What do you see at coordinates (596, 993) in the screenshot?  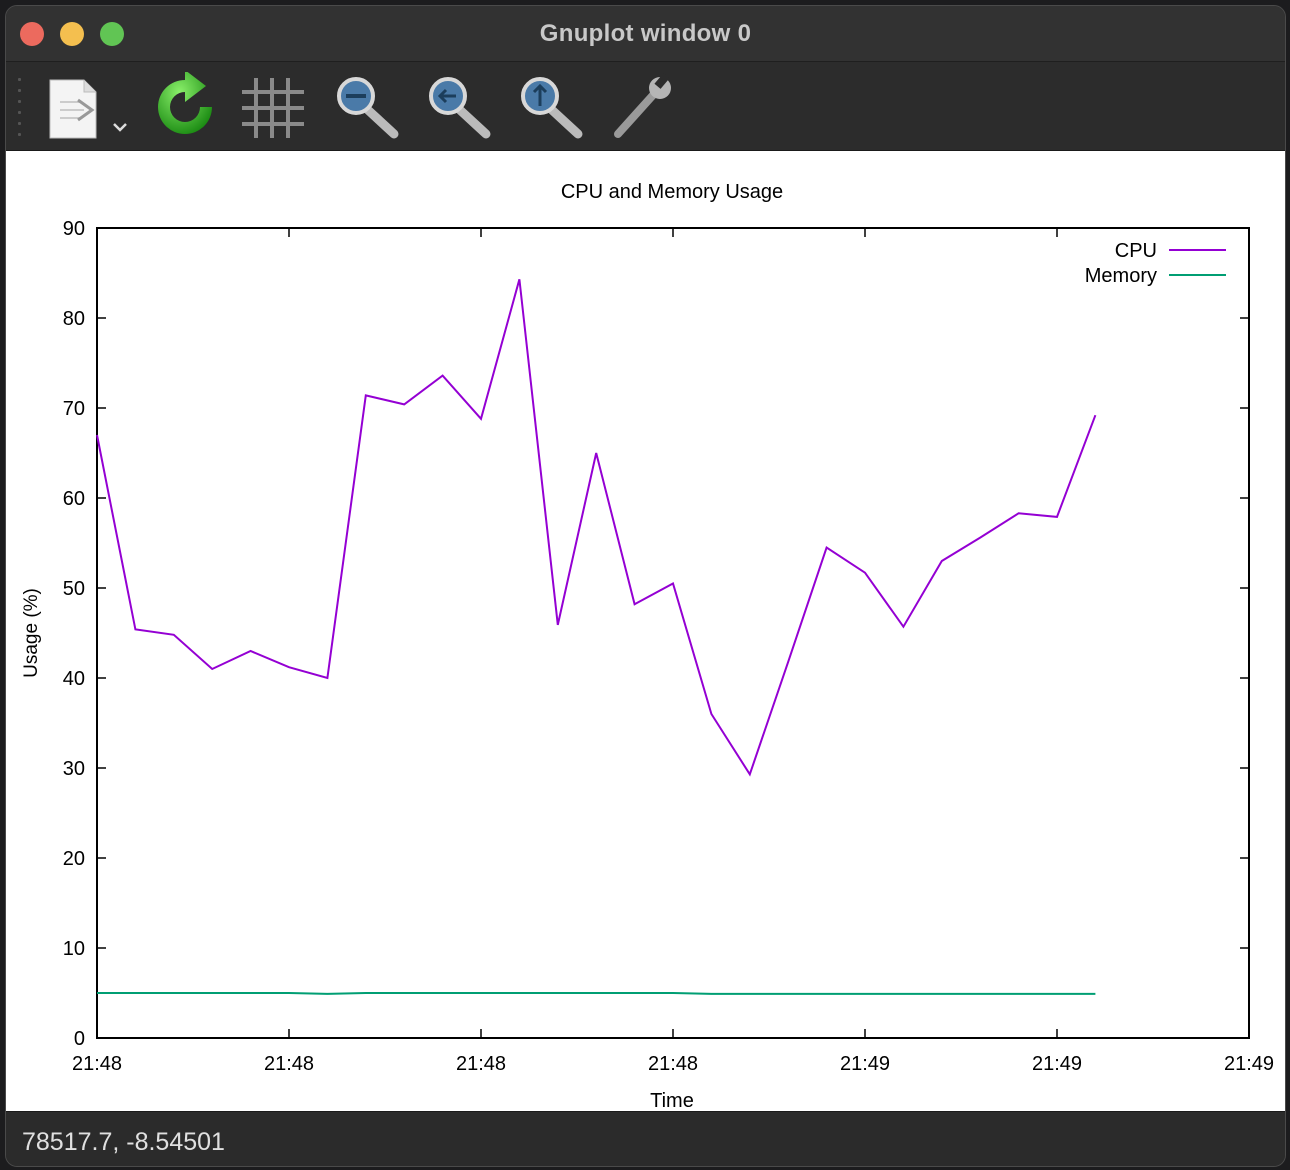 I see `series-line-memory` at bounding box center [596, 993].